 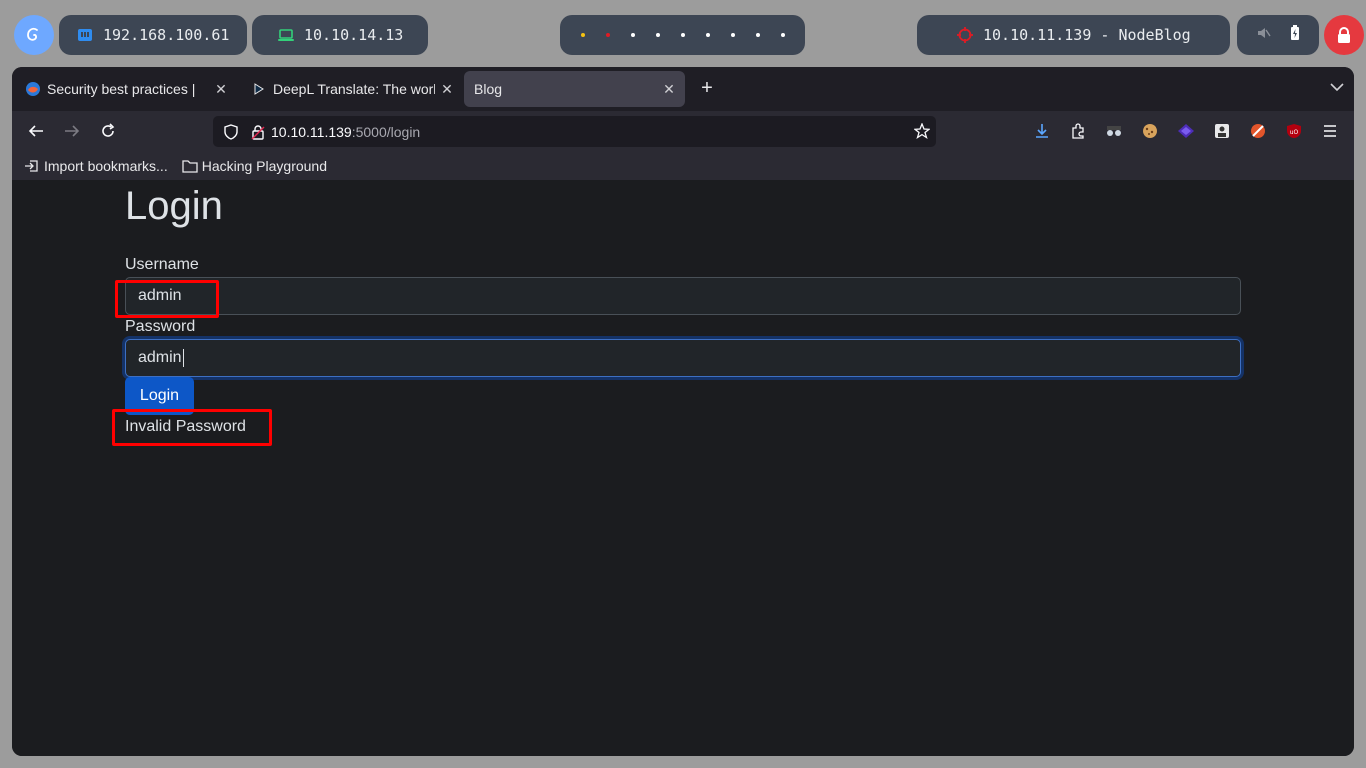 What do you see at coordinates (167, 299) in the screenshot?
I see `annotation-highlight-username` at bounding box center [167, 299].